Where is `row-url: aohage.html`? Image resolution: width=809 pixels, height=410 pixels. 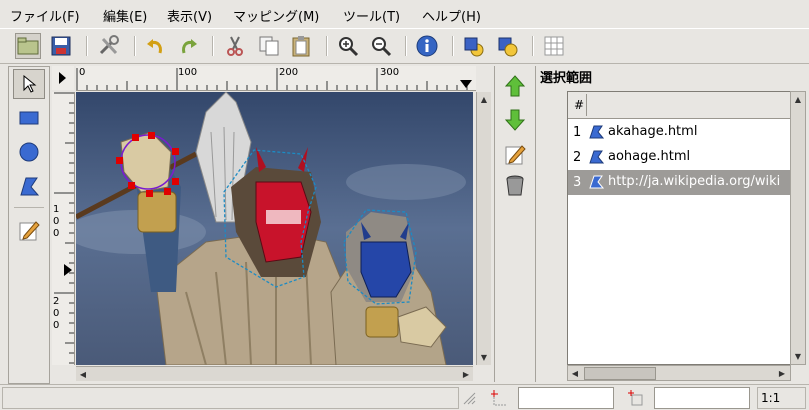 row-url: aohage.html is located at coordinates (649, 156).